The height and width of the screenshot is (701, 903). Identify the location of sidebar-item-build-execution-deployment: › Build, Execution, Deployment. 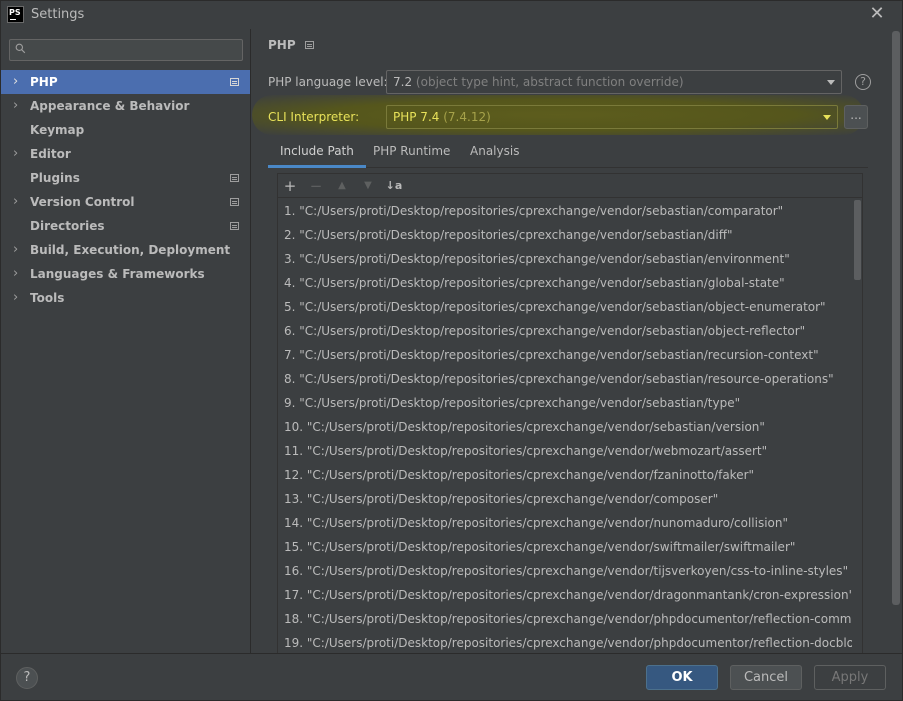
(125, 250).